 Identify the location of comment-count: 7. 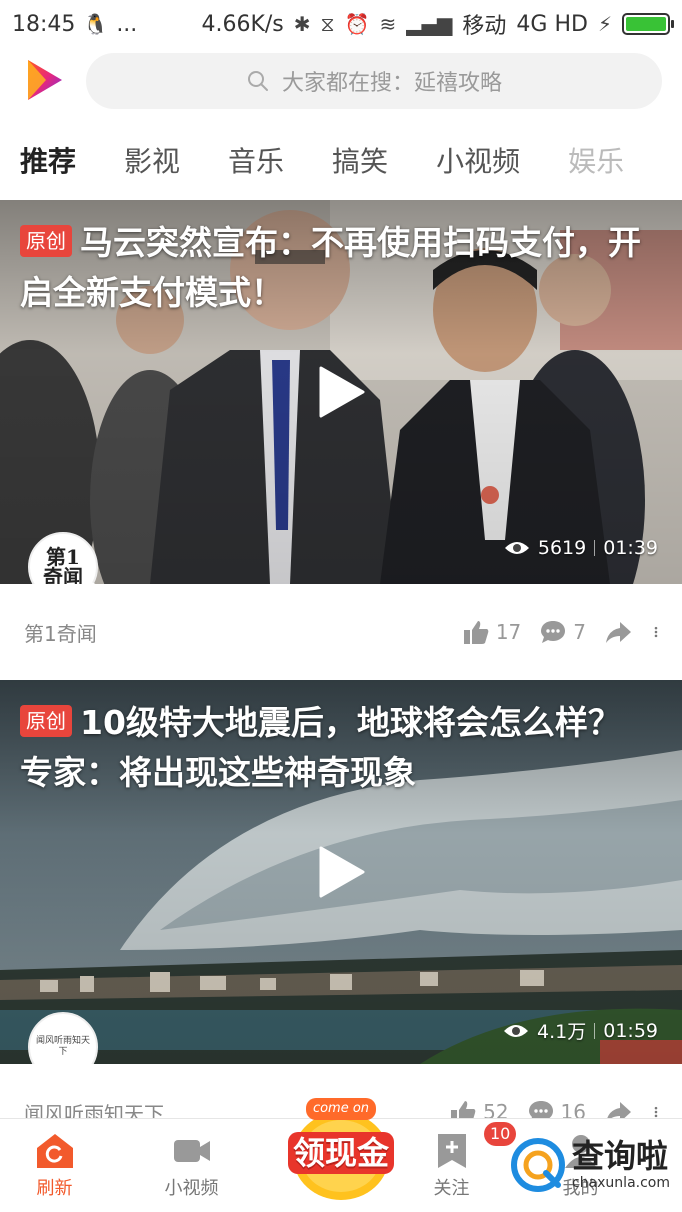
(579, 632).